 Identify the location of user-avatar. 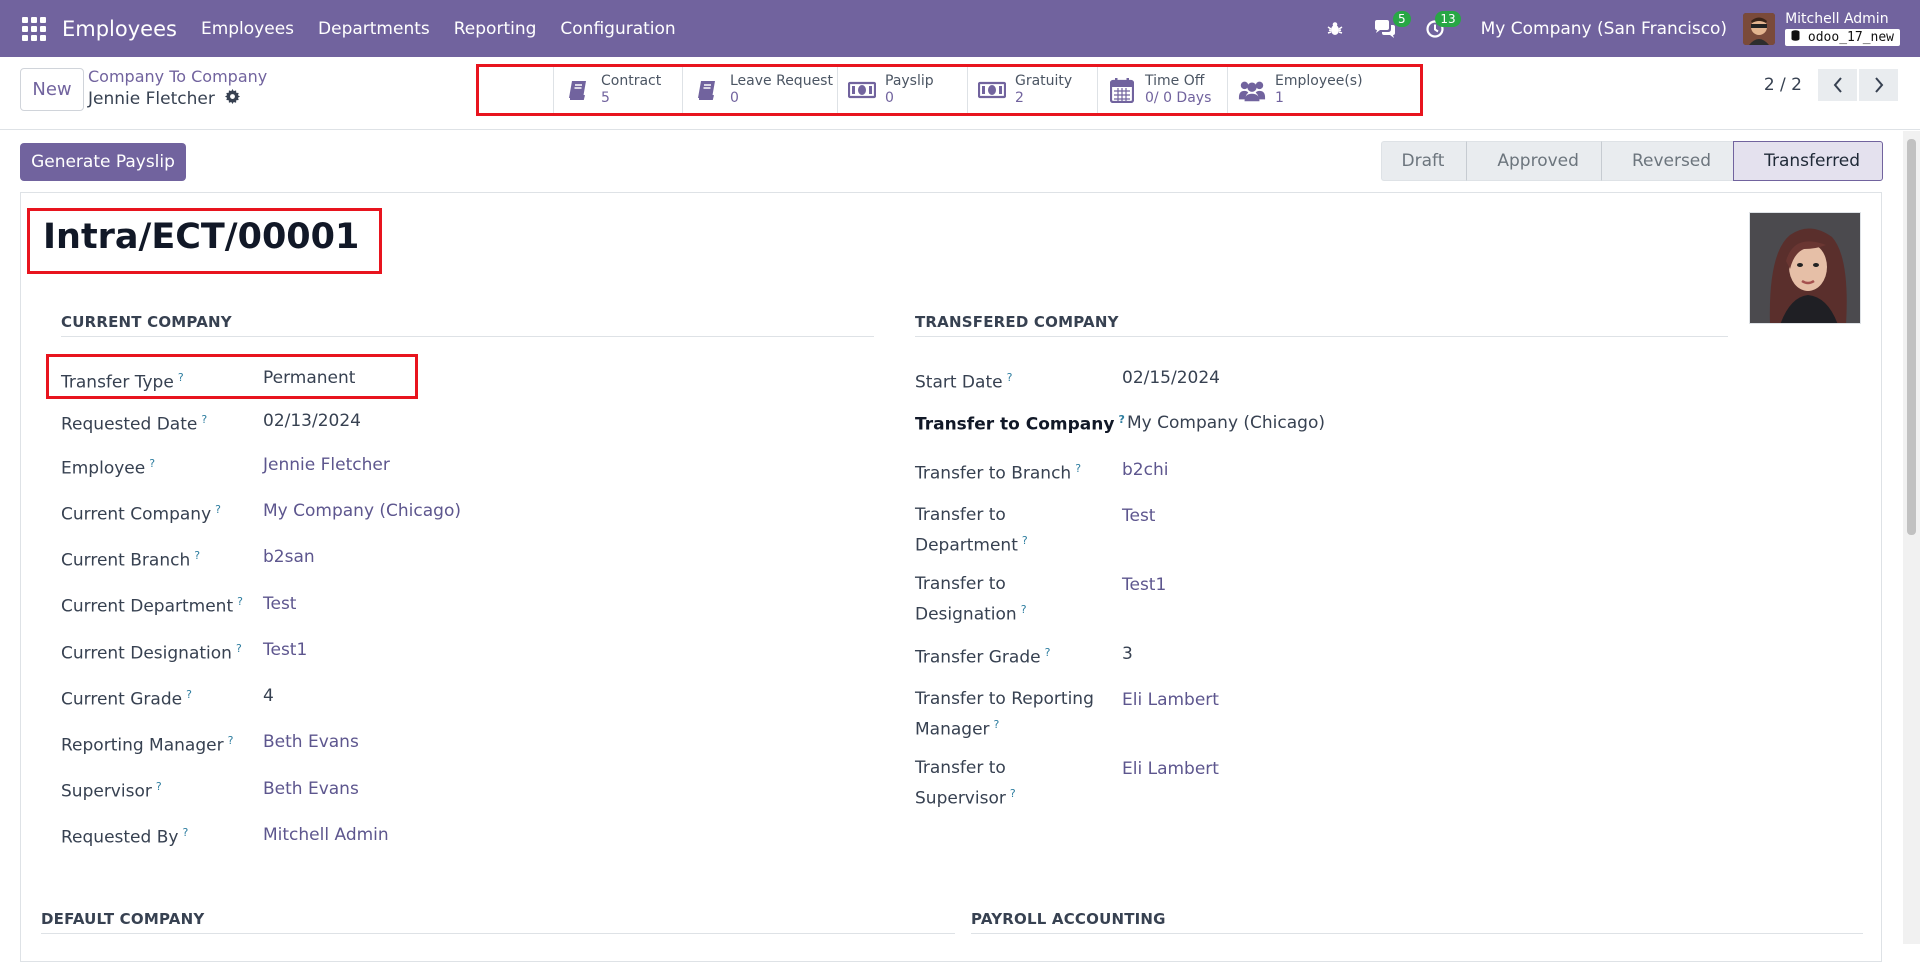
(1759, 28).